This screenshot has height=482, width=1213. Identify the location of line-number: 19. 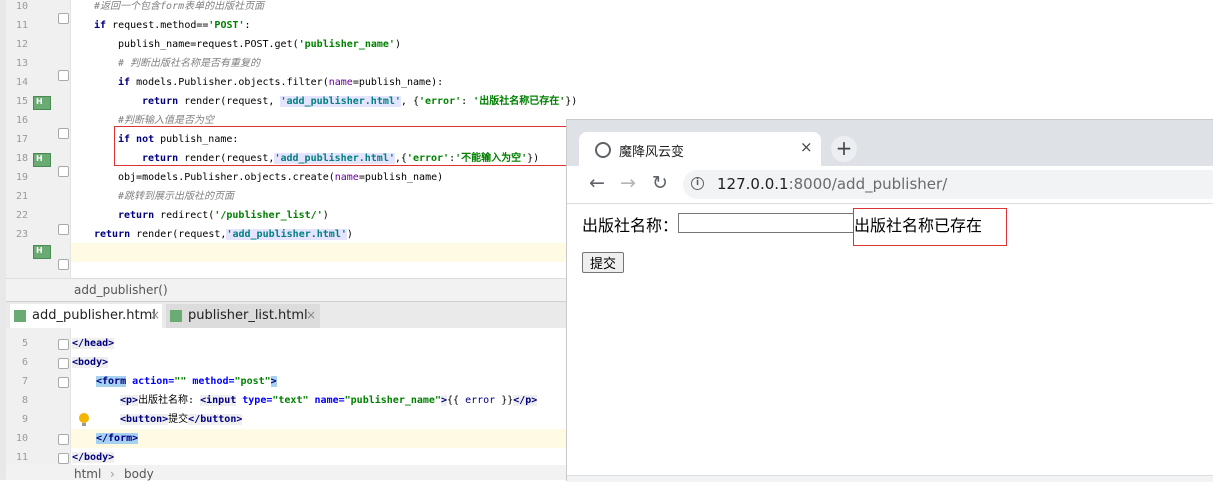
(21, 177).